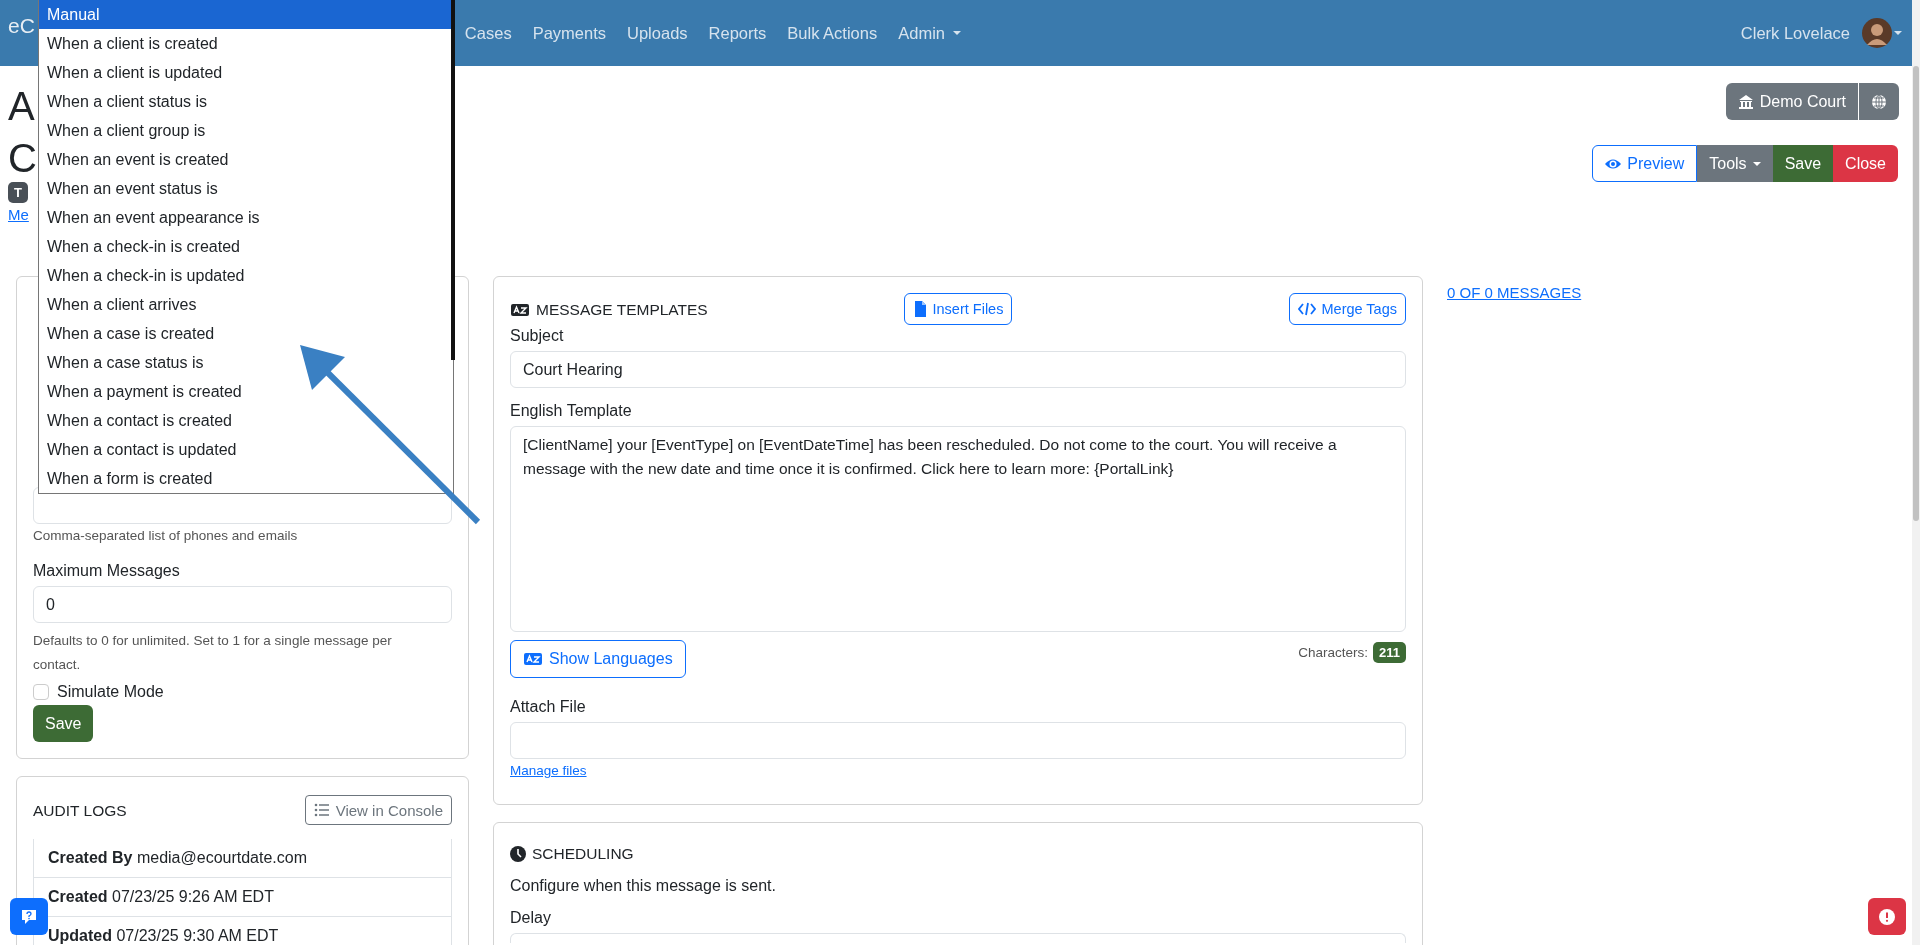  What do you see at coordinates (246, 449) in the screenshot?
I see `dropdown-option: When a contact is updated` at bounding box center [246, 449].